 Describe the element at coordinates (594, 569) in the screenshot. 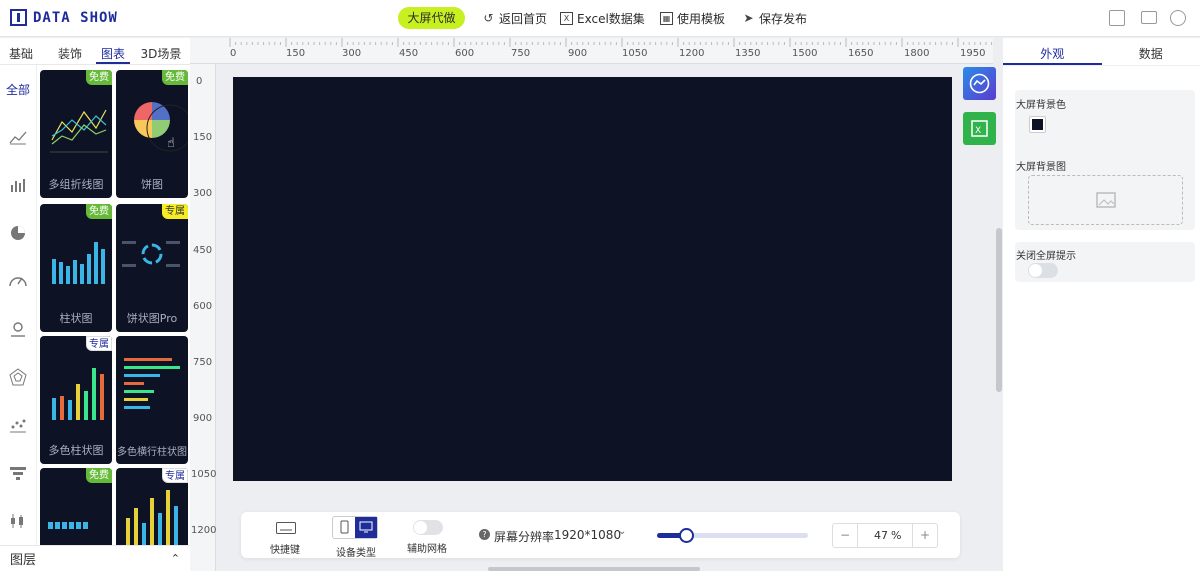

I see `horizontal-scrollbar` at that location.